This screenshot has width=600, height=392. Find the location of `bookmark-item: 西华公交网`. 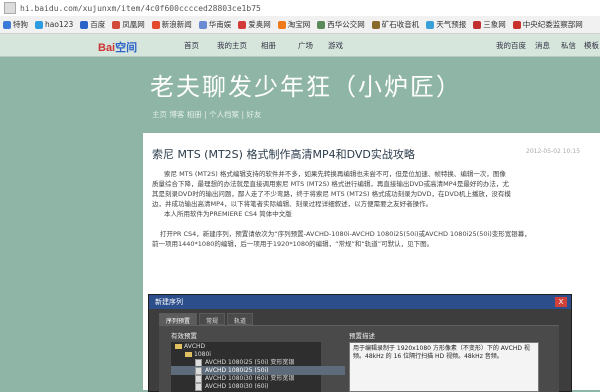

bookmark-item: 西华公交网 is located at coordinates (341, 24).